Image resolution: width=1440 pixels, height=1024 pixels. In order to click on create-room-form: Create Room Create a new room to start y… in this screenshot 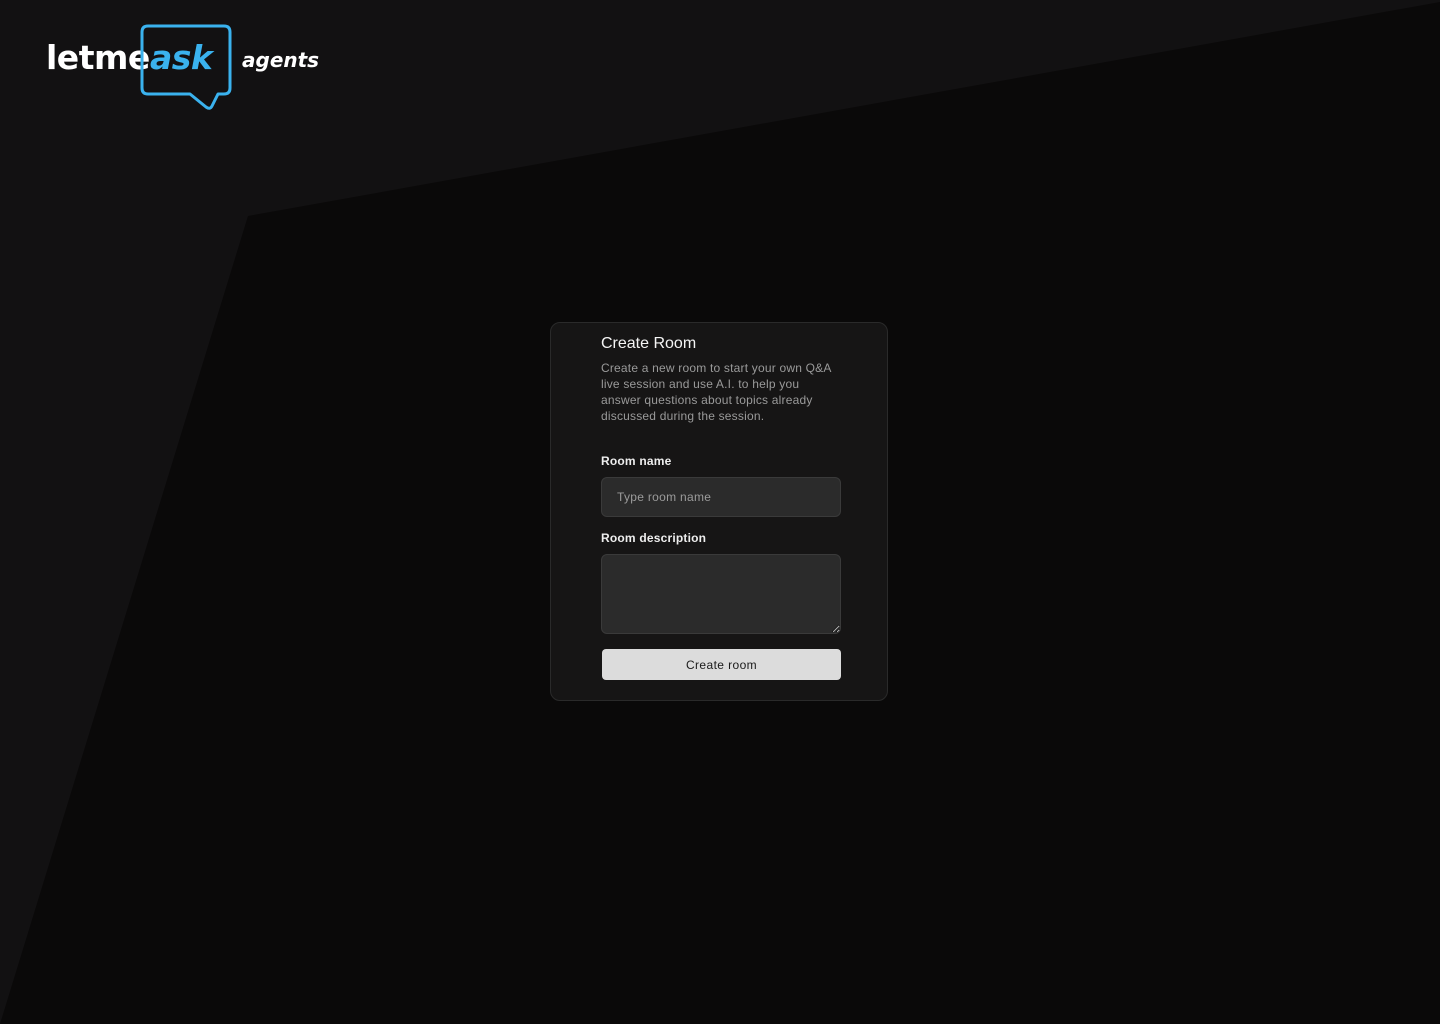, I will do `click(721, 507)`.